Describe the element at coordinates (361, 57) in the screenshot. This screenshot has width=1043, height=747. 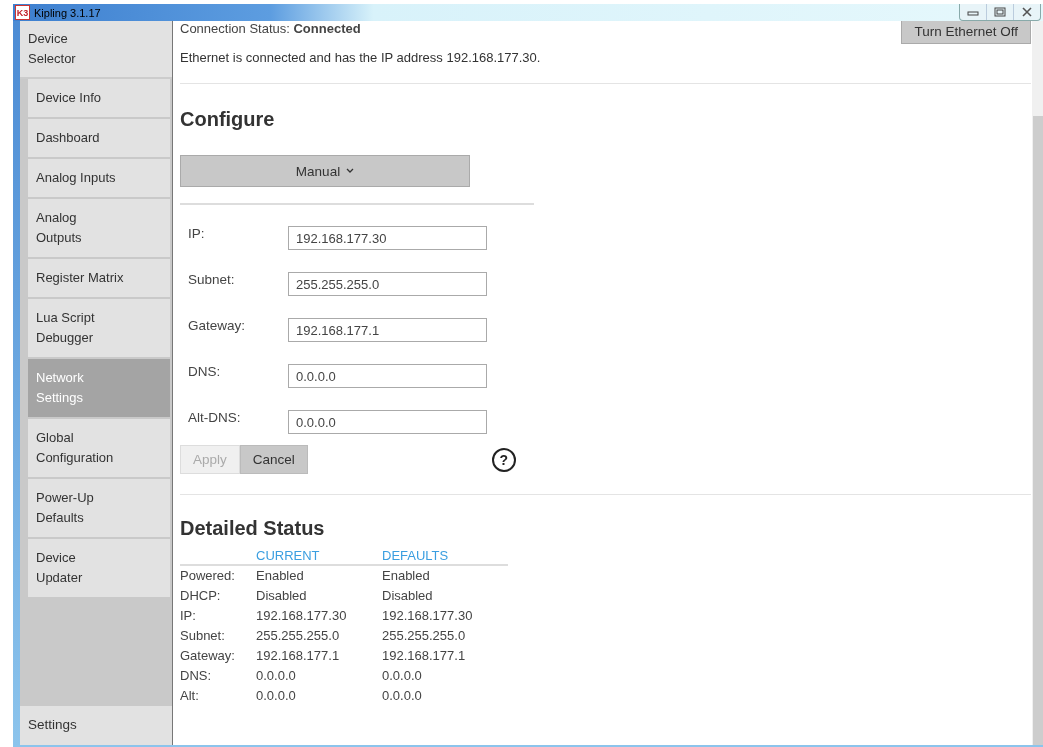
I see `status-message: Ethernet is connected and has the IP address 192.168.177.30.` at that location.